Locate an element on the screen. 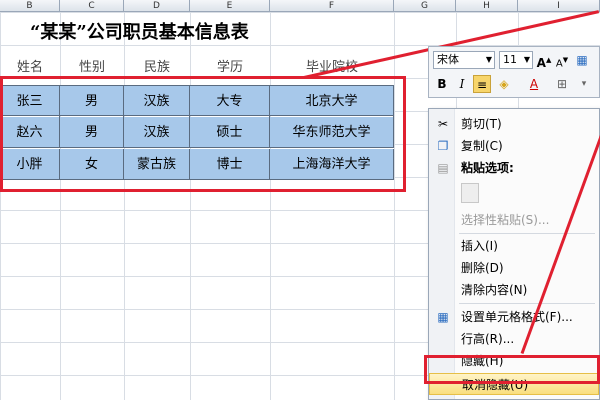 The height and width of the screenshot is (400, 600). column-header-bar: B C D E F G H I is located at coordinates (300, 6).